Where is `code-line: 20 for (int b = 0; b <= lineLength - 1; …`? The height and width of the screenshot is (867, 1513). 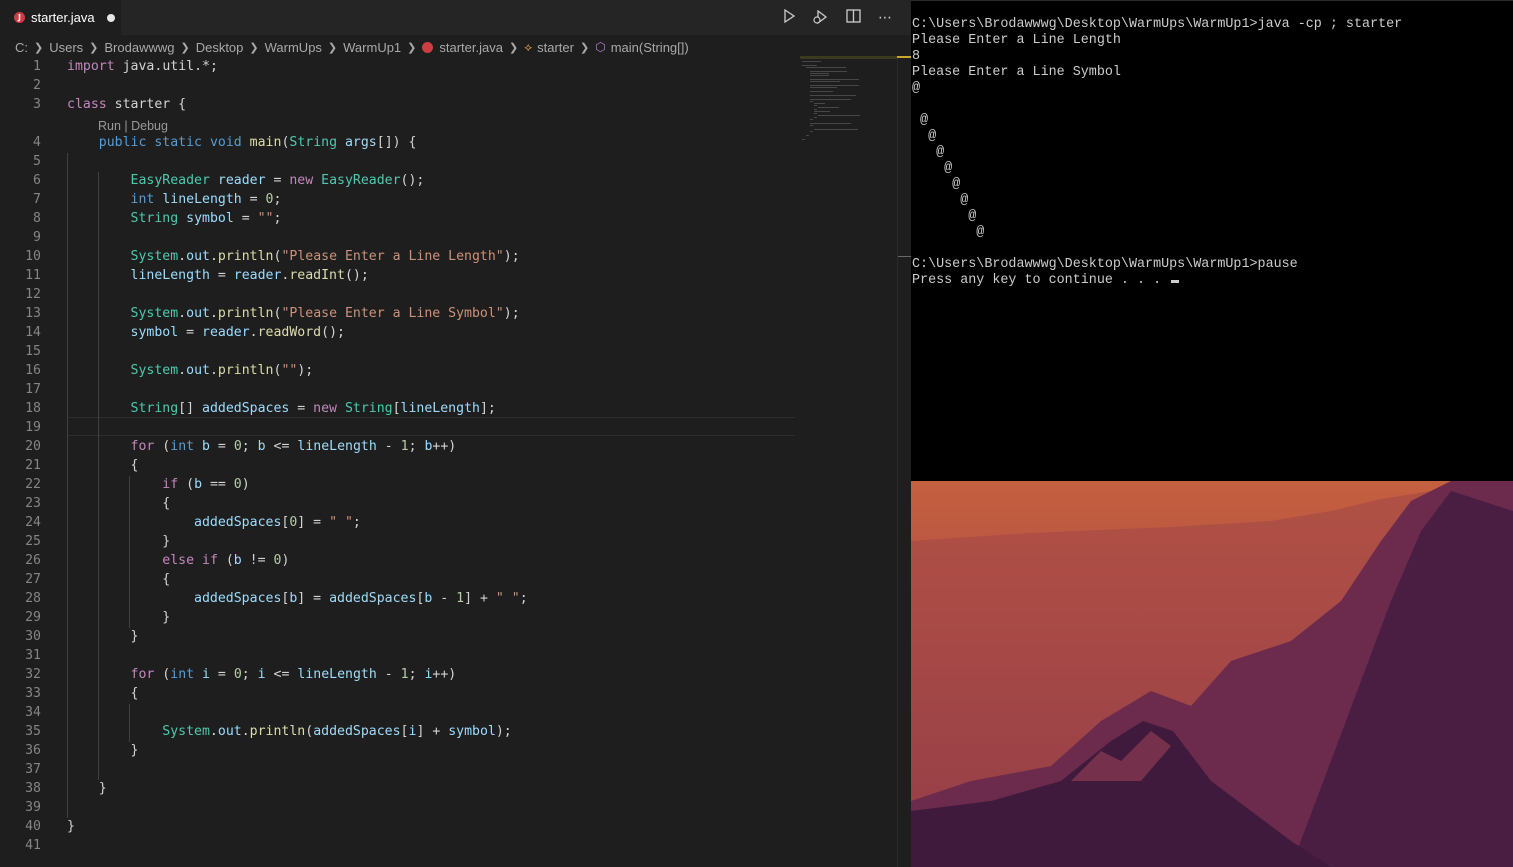
code-line: 20 for (int b = 0; b <= lineLength - 1; … is located at coordinates (400, 446).